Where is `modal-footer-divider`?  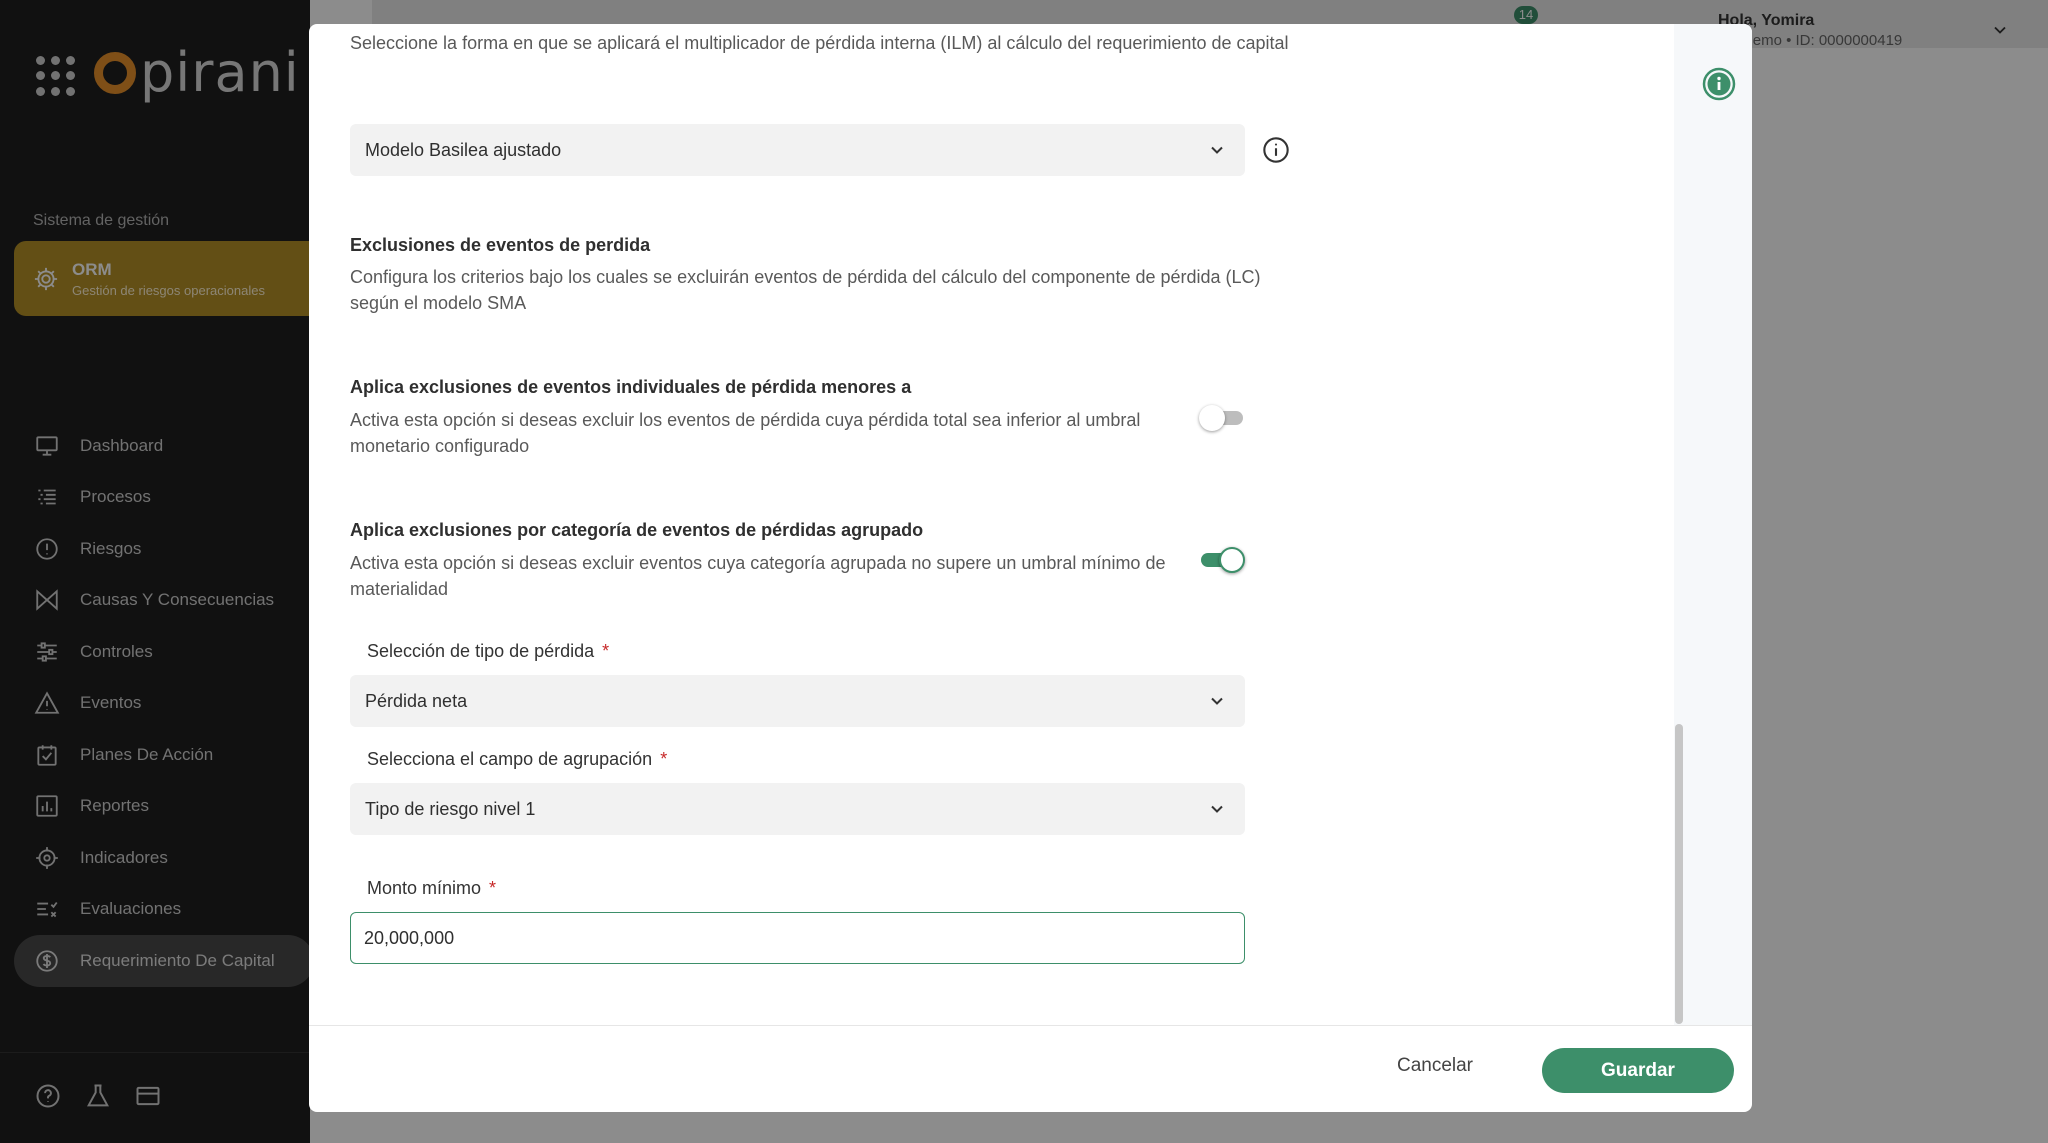
modal-footer-divider is located at coordinates (1030, 1025).